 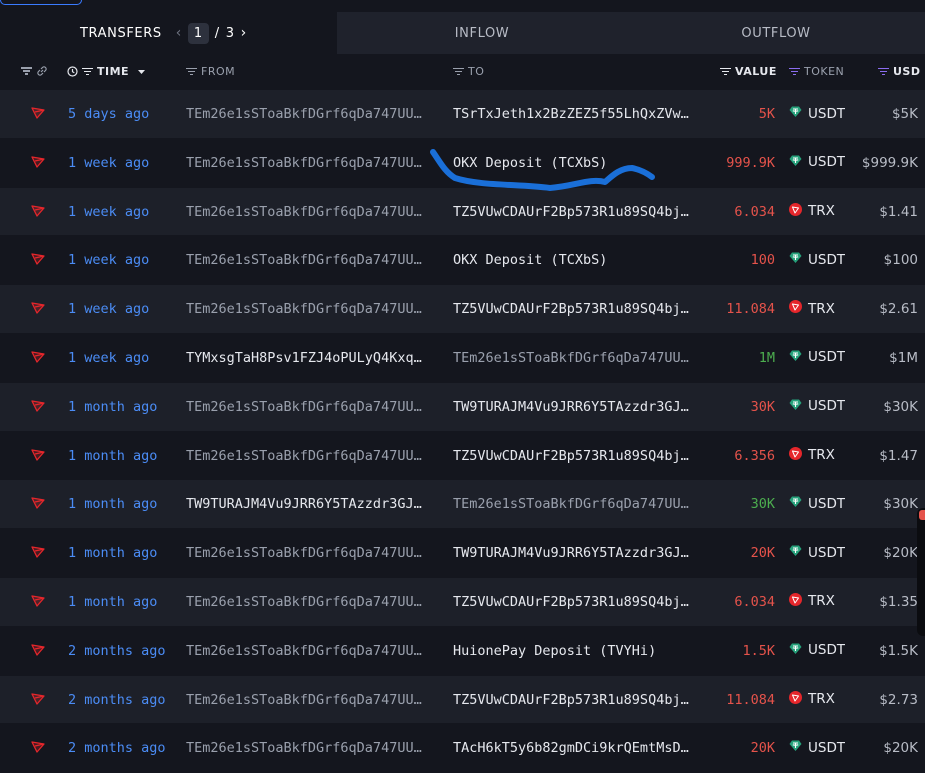 I want to click on top-button-edge, so click(x=41, y=2).